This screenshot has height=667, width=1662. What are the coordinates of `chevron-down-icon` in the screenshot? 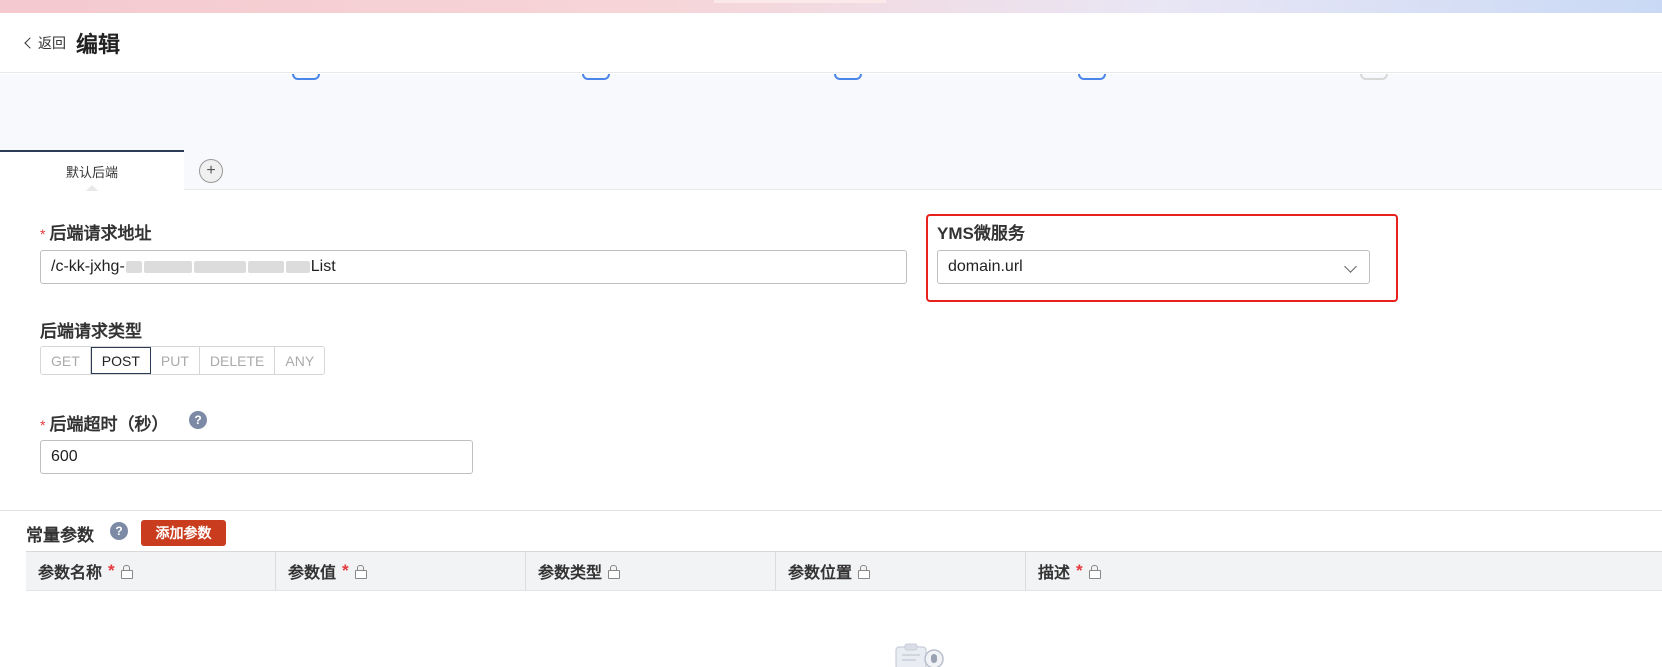 It's located at (1350, 266).